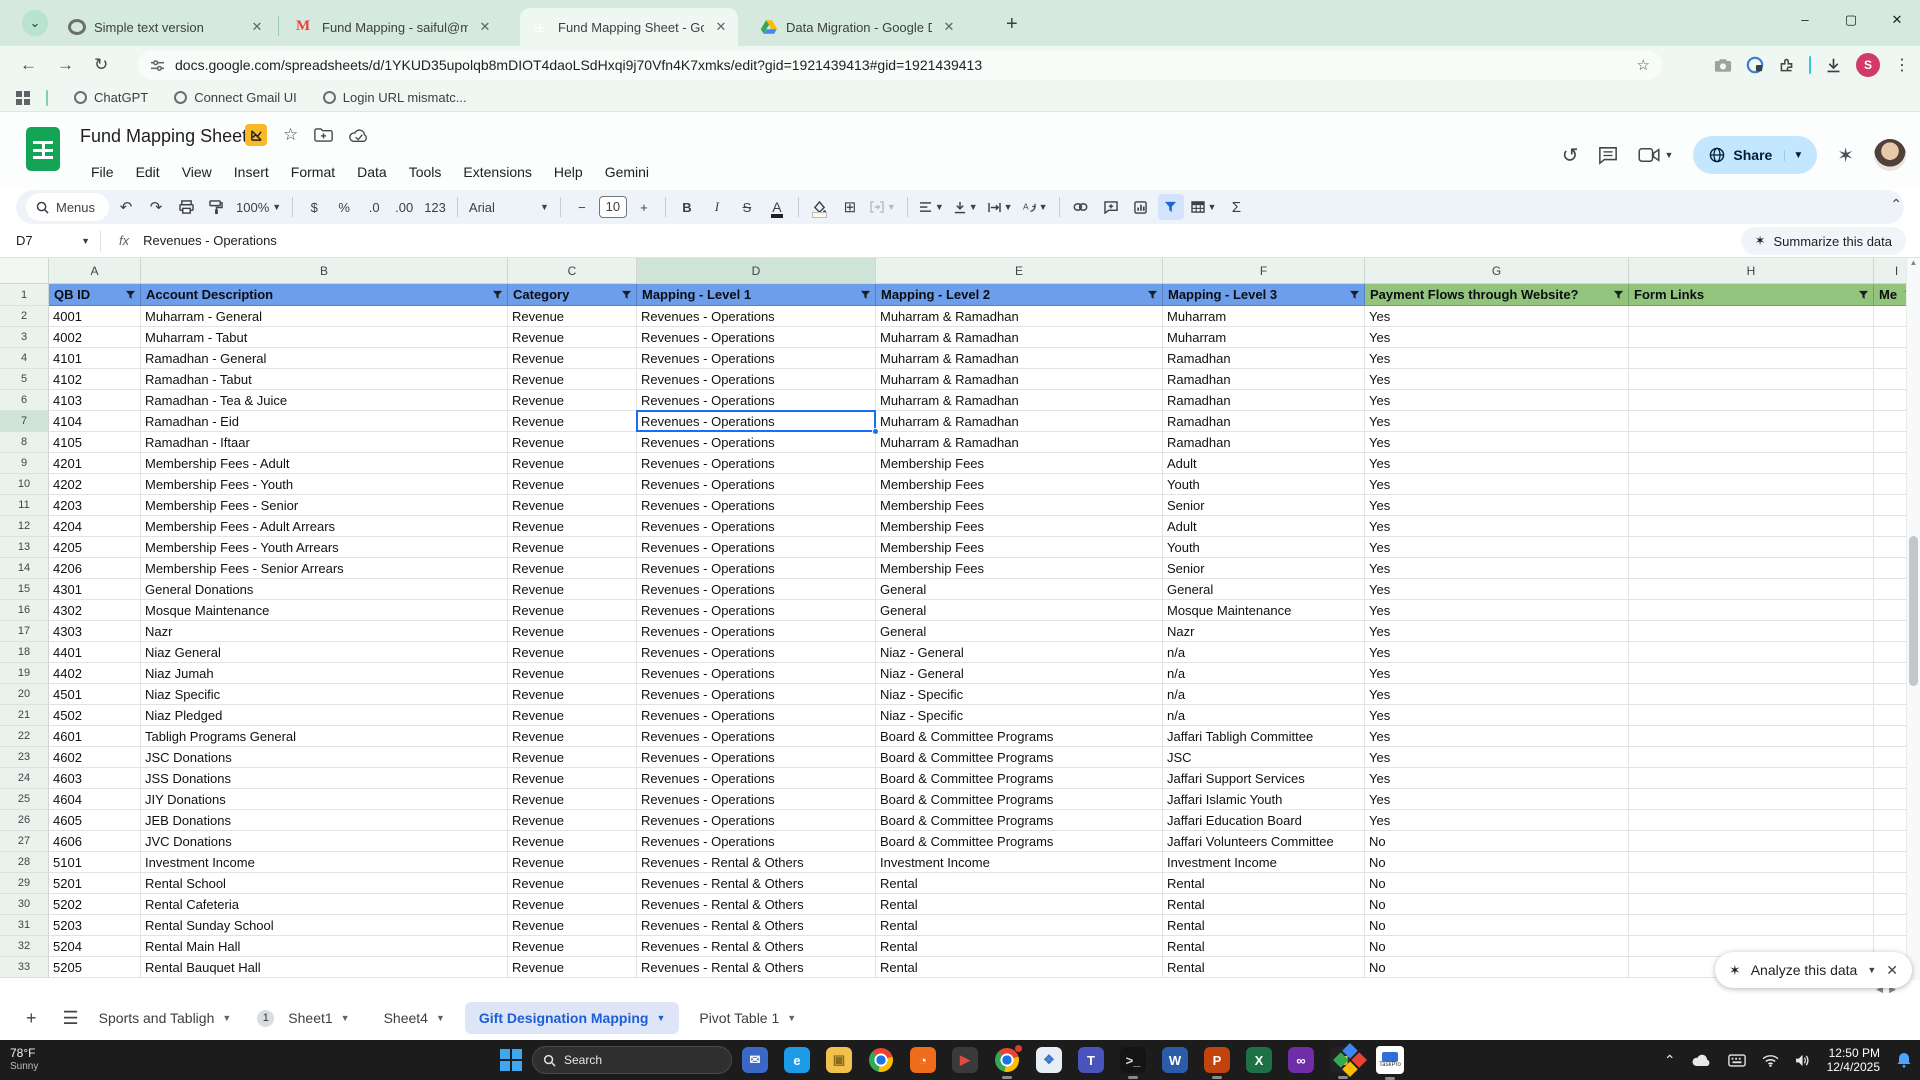 The image size is (1920, 1080). What do you see at coordinates (1904, 1060) in the screenshot?
I see `notification-bell-icon` at bounding box center [1904, 1060].